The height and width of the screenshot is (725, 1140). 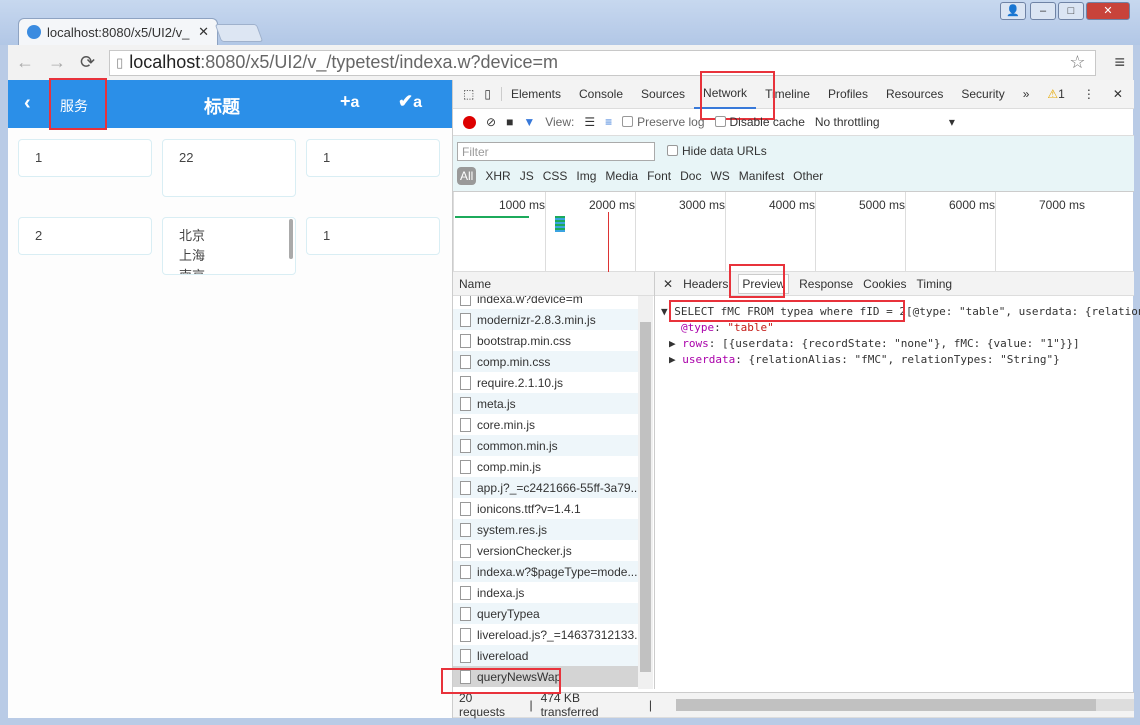 What do you see at coordinates (475, 284) in the screenshot?
I see `name-column-header: Name` at bounding box center [475, 284].